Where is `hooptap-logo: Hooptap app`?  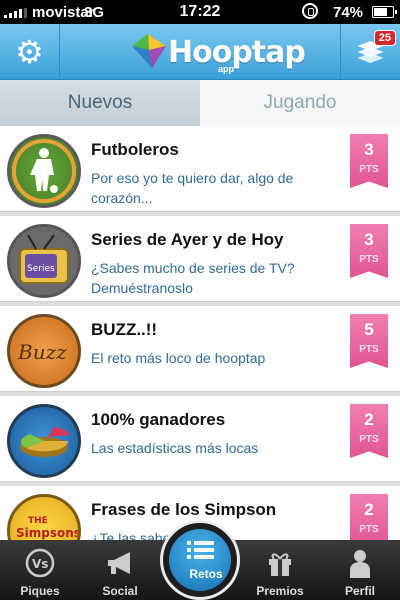 hooptap-logo: Hooptap app is located at coordinates (213, 53).